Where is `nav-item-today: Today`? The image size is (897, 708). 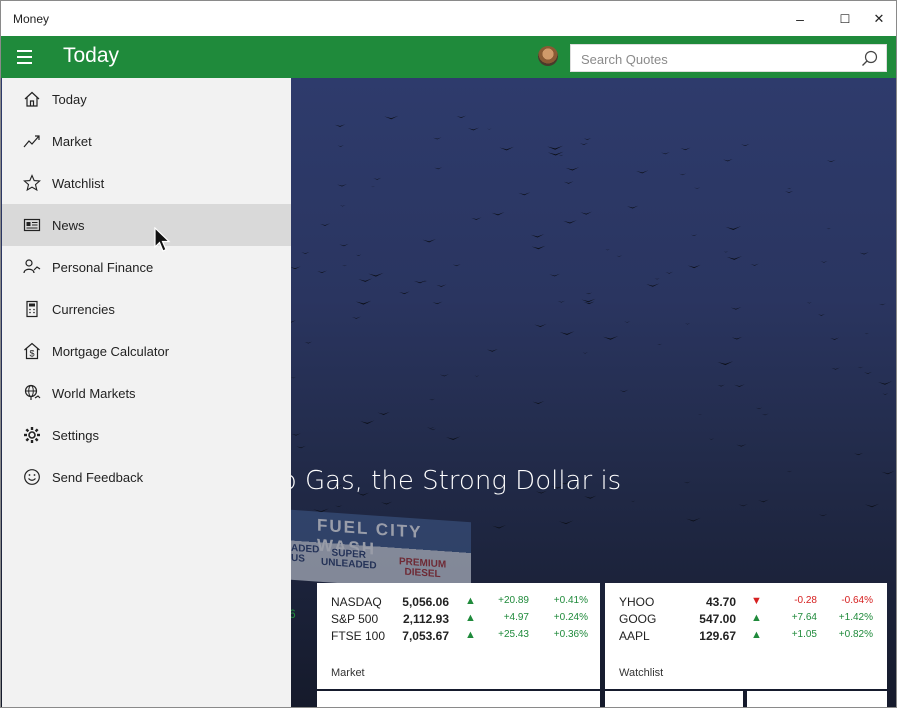 nav-item-today: Today is located at coordinates (146, 99).